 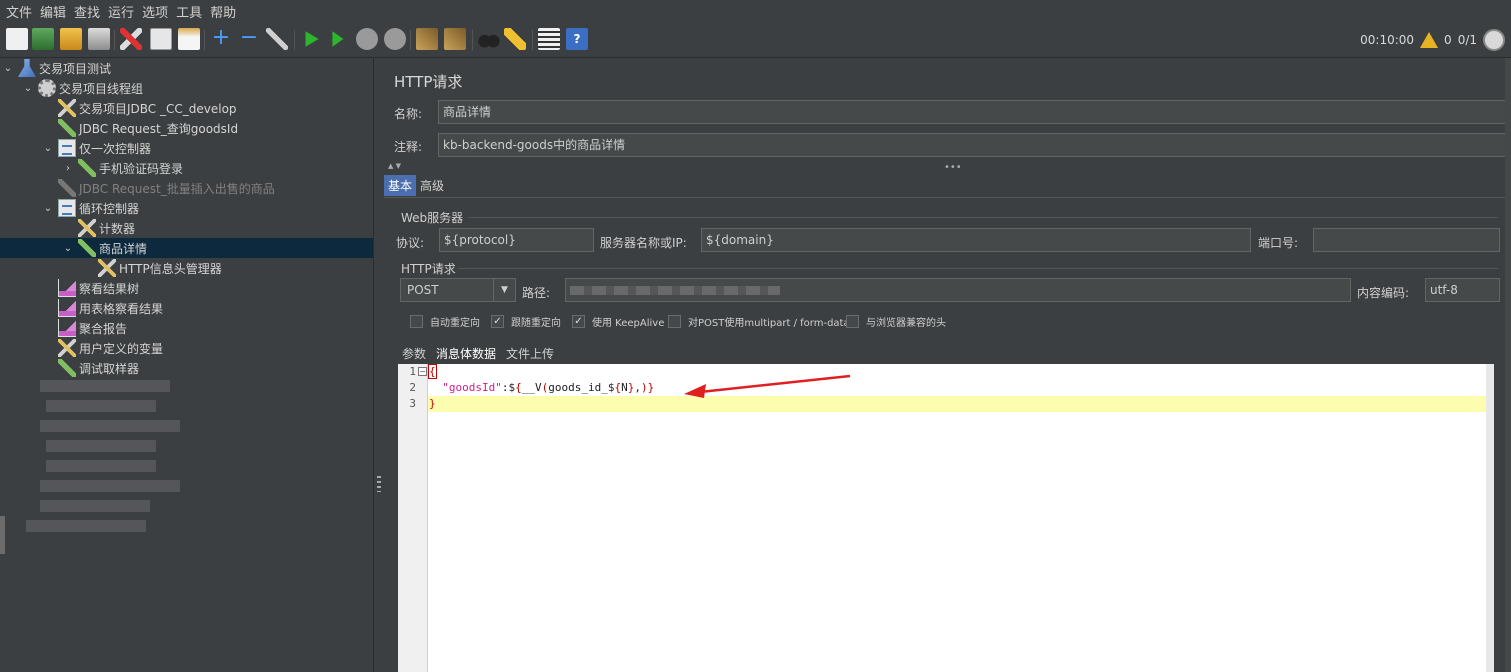 I want to click on tree-node: ⌄ 仅一次控制器, so click(x=75, y=148).